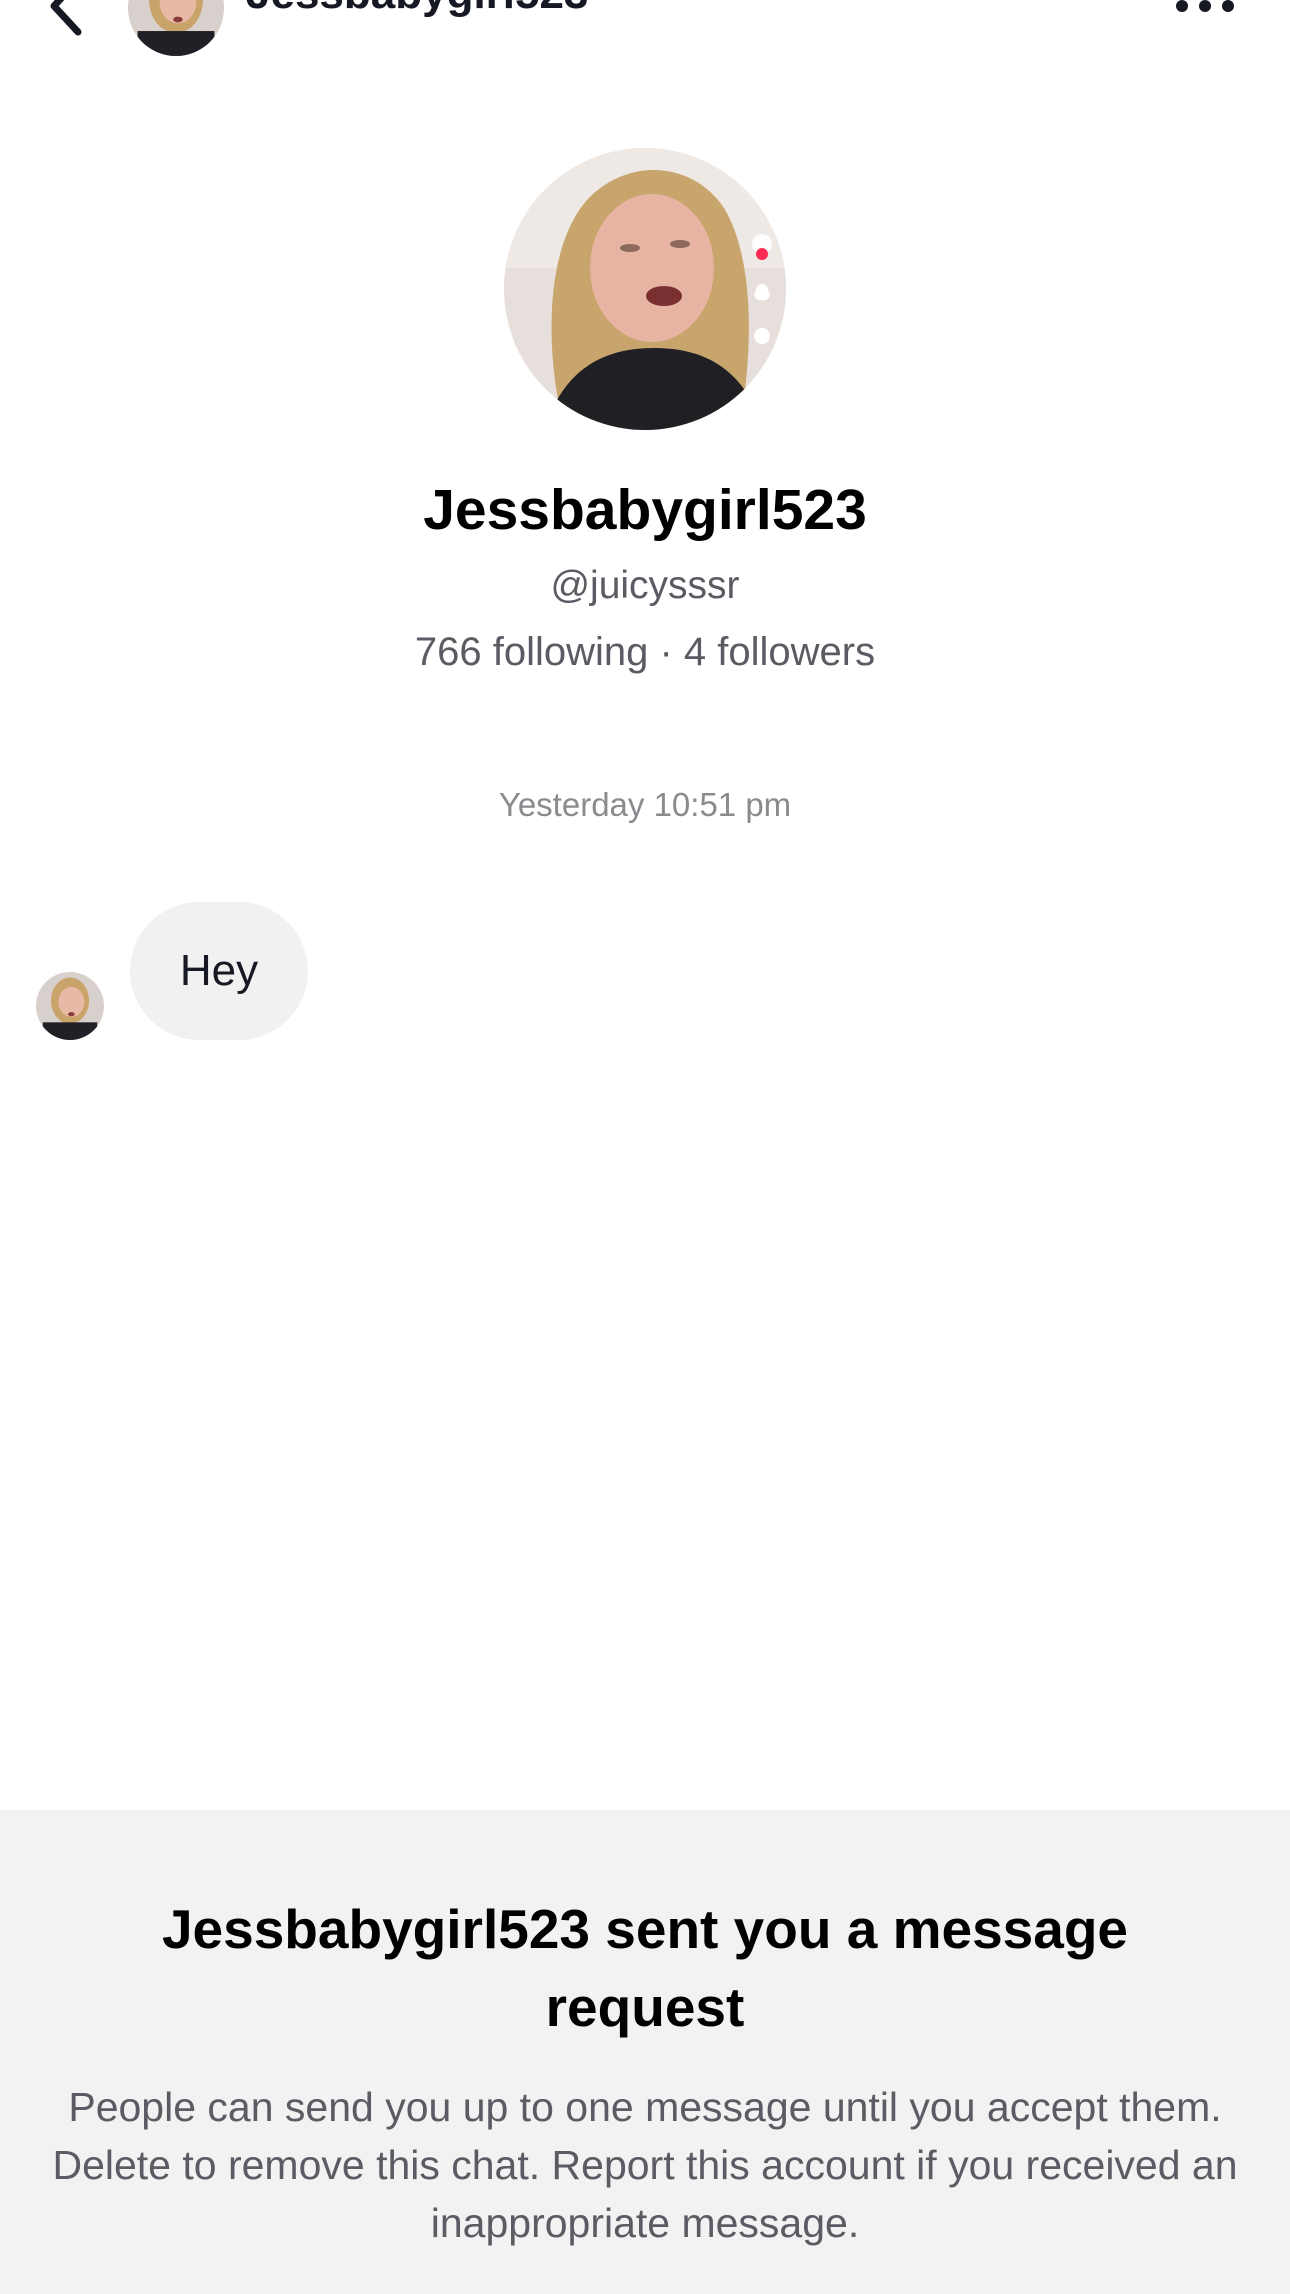  Describe the element at coordinates (1205, 13) in the screenshot. I see `more-options-button` at that location.